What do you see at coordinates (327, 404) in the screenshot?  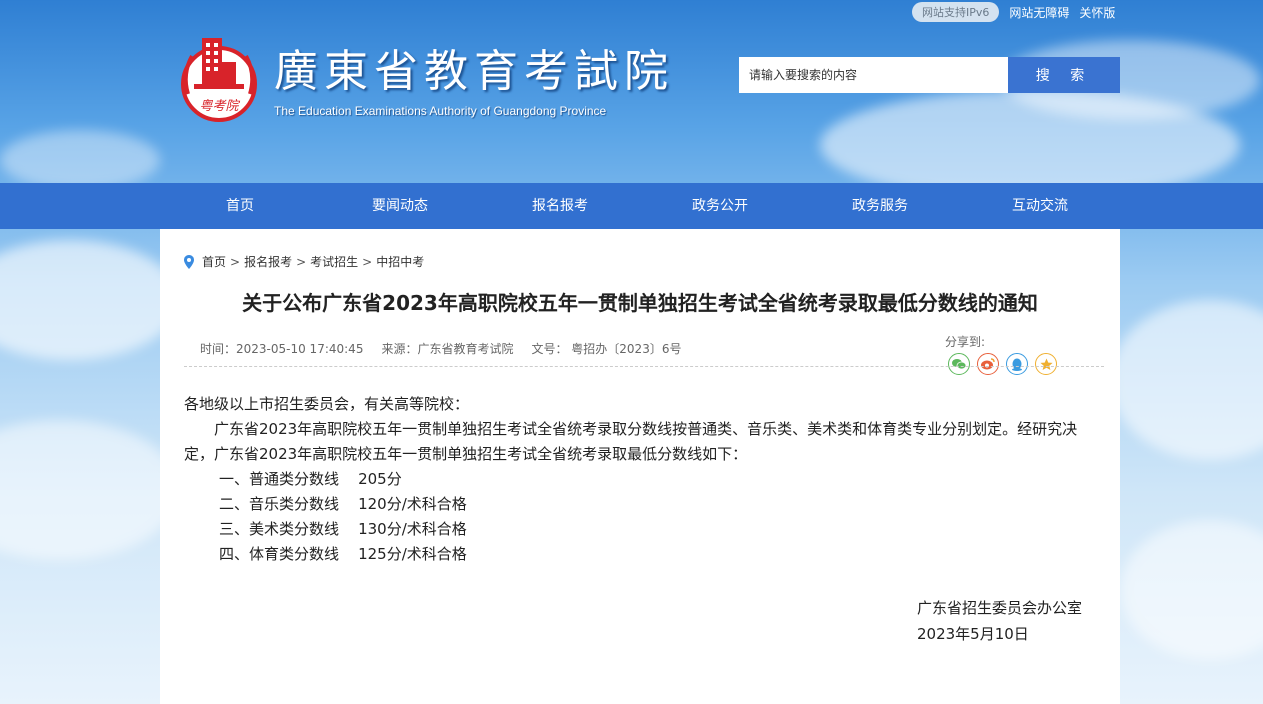 I see `salutation: 各地级以上市招生委员会，有关高等院校：` at bounding box center [327, 404].